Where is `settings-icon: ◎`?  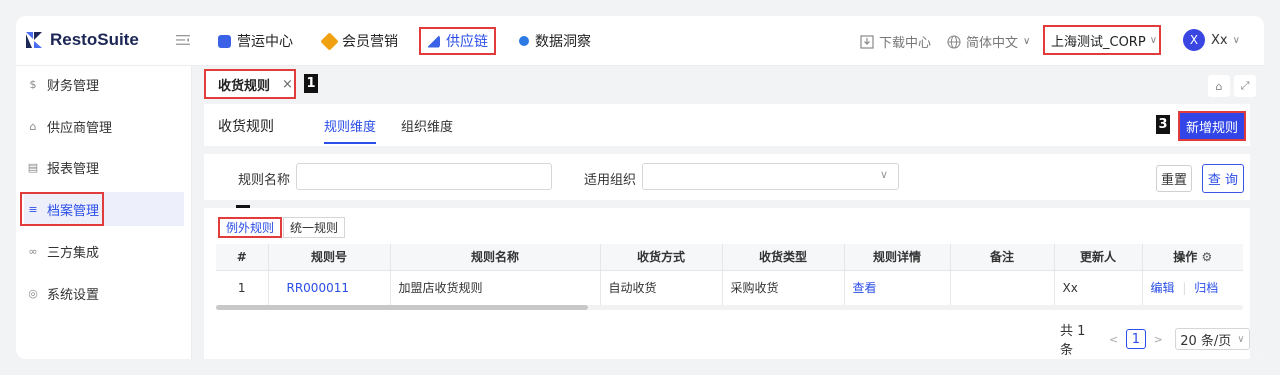 settings-icon: ◎ is located at coordinates (33, 293).